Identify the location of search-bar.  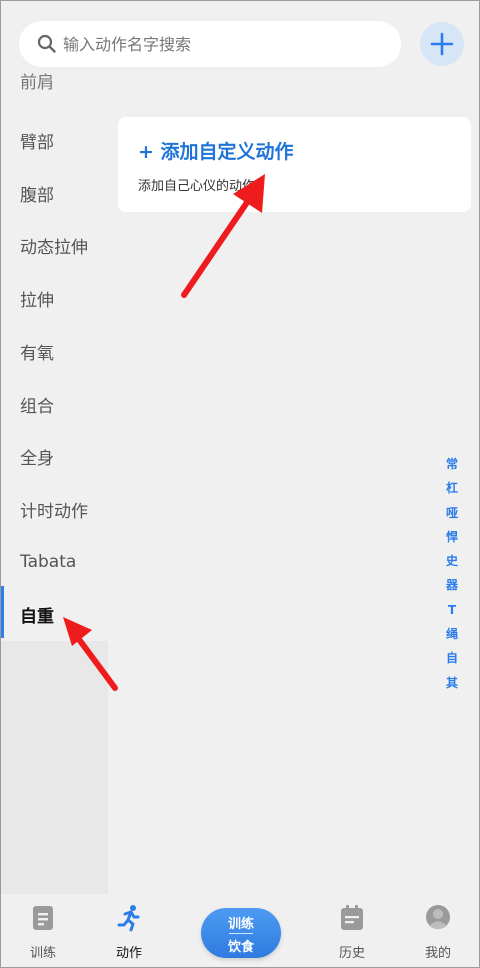
(210, 44).